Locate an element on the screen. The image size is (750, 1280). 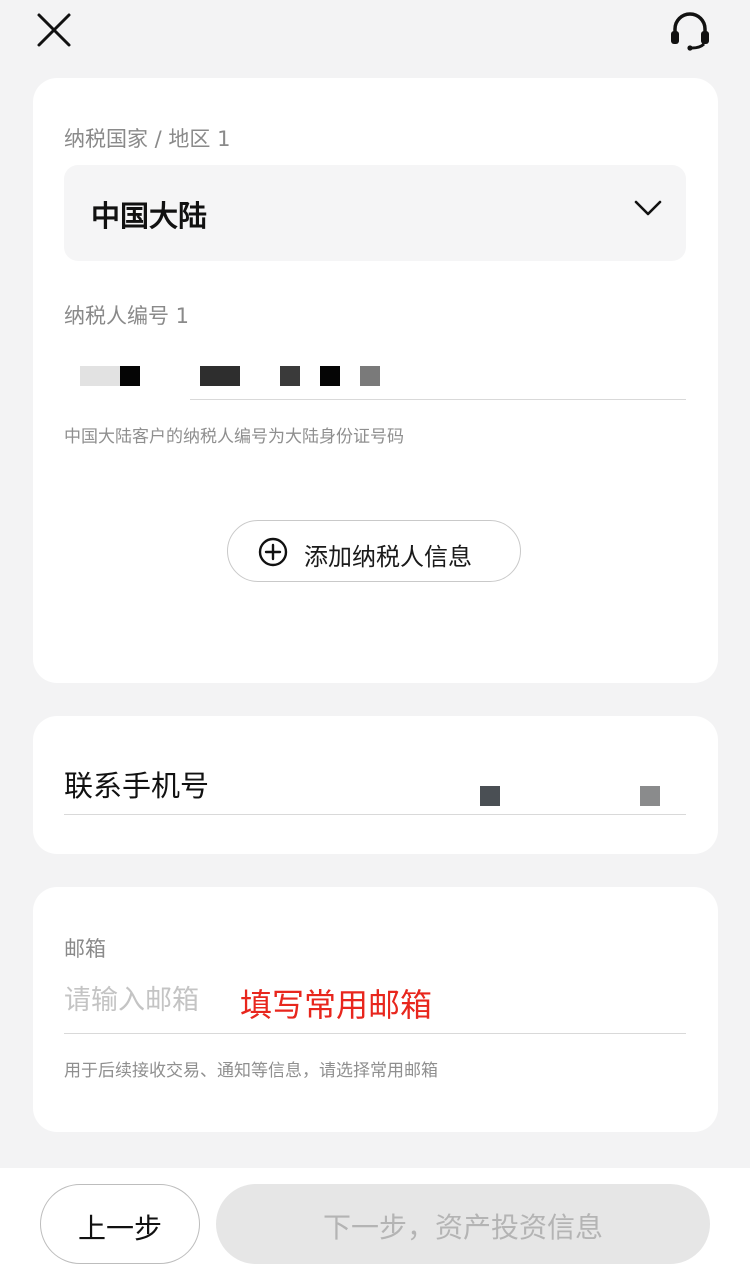
add-taxpayer-button: 添加纳税人信息 is located at coordinates (374, 551).